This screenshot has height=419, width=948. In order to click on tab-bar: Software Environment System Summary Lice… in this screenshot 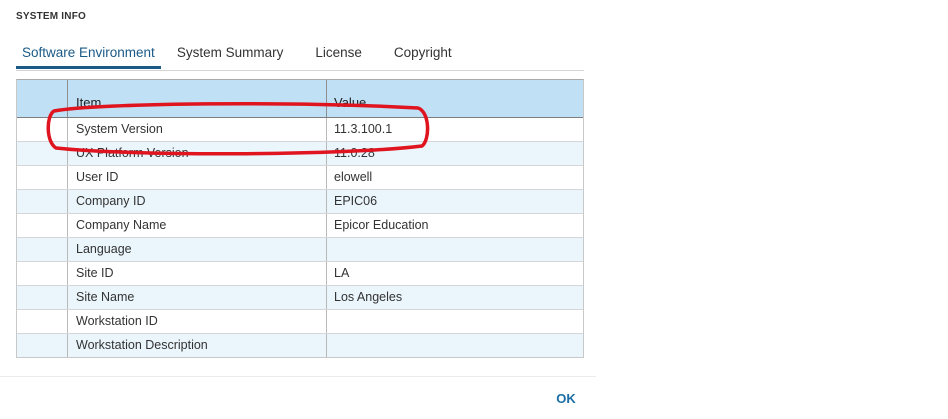, I will do `click(300, 55)`.